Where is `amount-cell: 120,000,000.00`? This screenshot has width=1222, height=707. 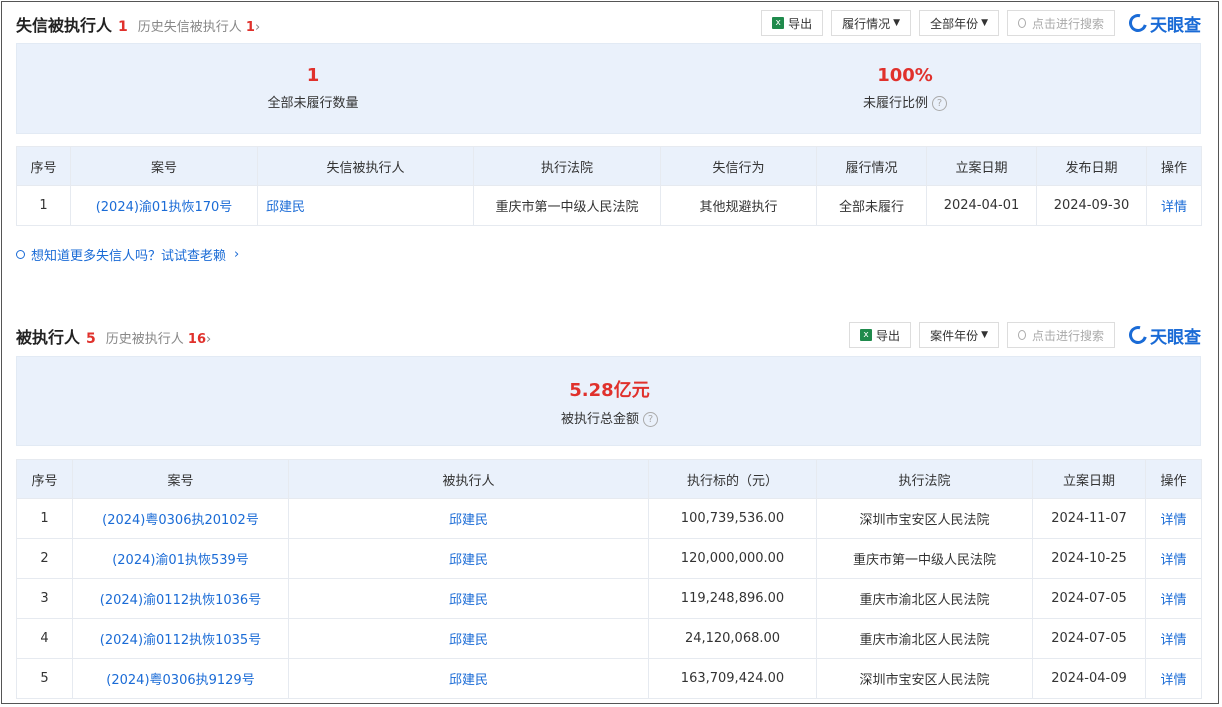
amount-cell: 120,000,000.00 is located at coordinates (732, 558).